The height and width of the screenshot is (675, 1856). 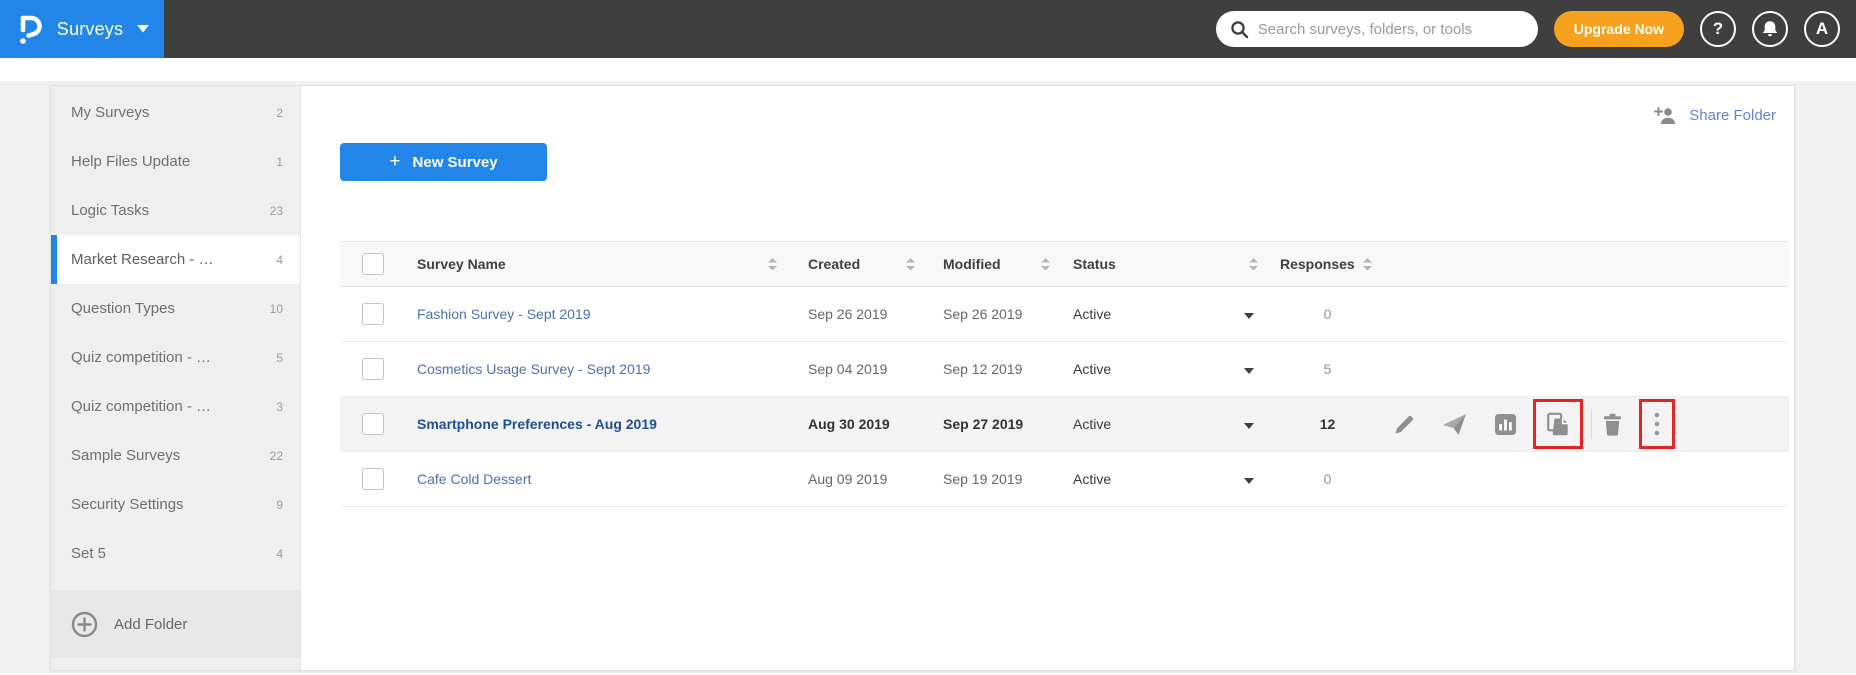 I want to click on top-navbar: Surveys Upgrade Now ? A, so click(x=928, y=29).